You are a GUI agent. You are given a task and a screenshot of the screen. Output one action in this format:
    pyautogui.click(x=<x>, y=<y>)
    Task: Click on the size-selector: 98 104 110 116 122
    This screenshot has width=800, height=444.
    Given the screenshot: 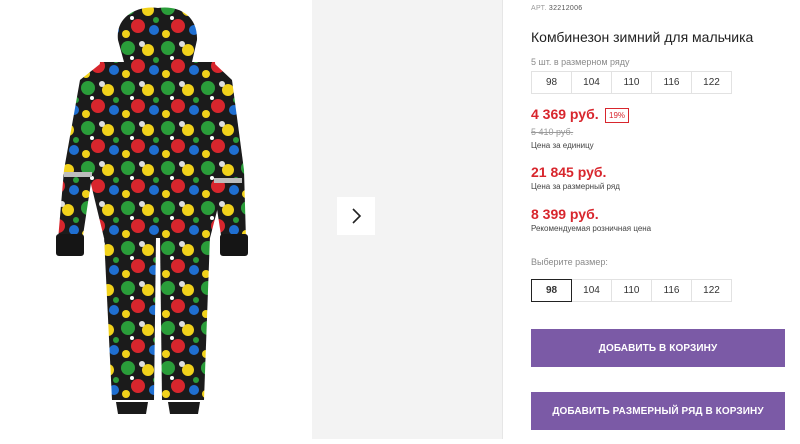 What is the action you would take?
    pyautogui.click(x=631, y=290)
    